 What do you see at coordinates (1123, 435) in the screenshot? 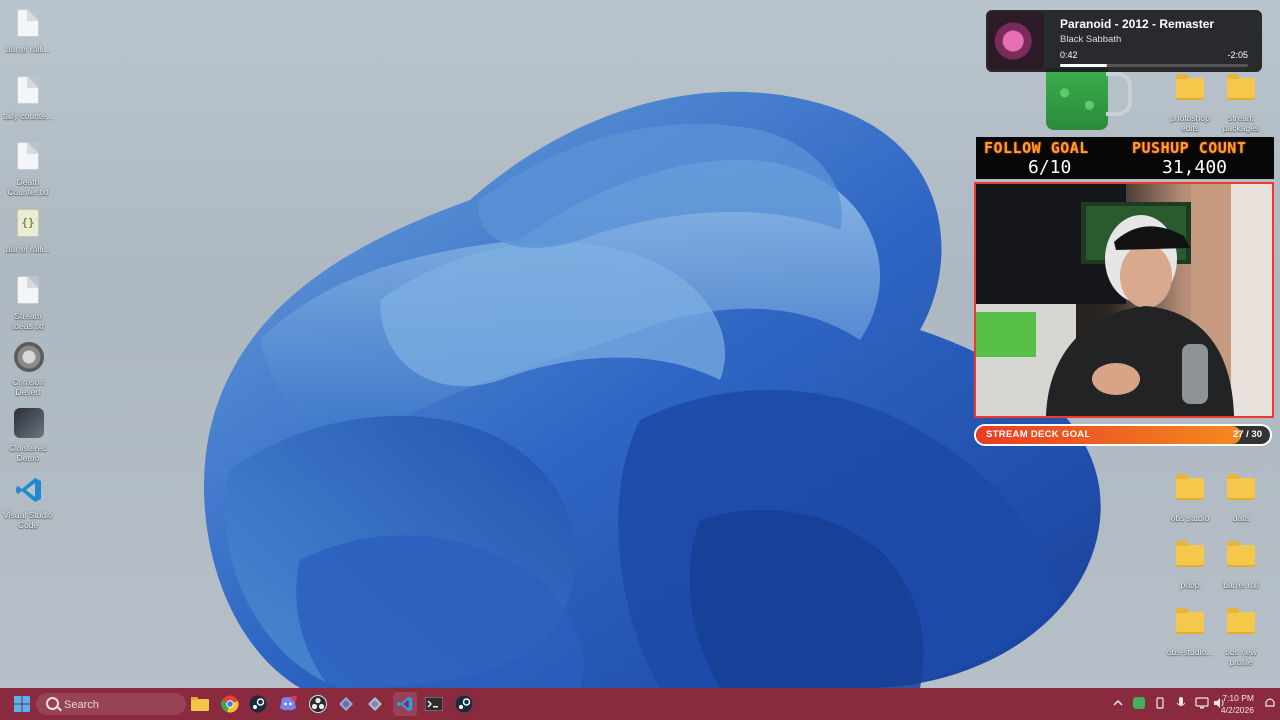
I see `stream-deck-goal-bar: STREAM DECK GOAL 27 / 30` at bounding box center [1123, 435].